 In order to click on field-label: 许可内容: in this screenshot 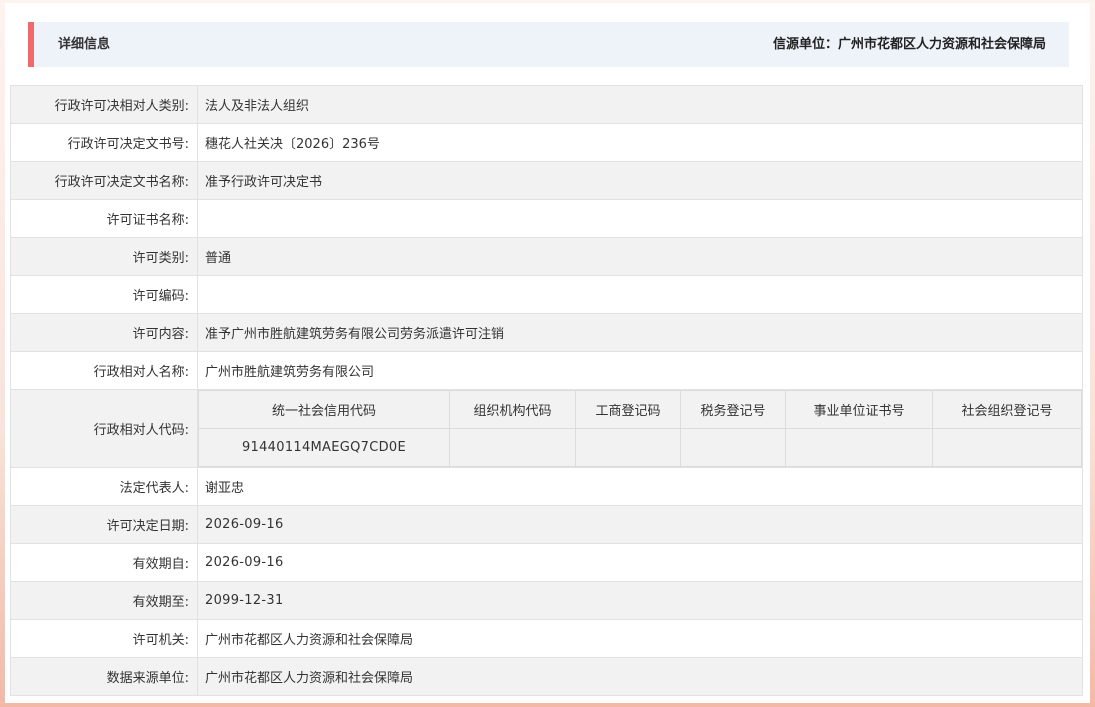, I will do `click(104, 332)`.